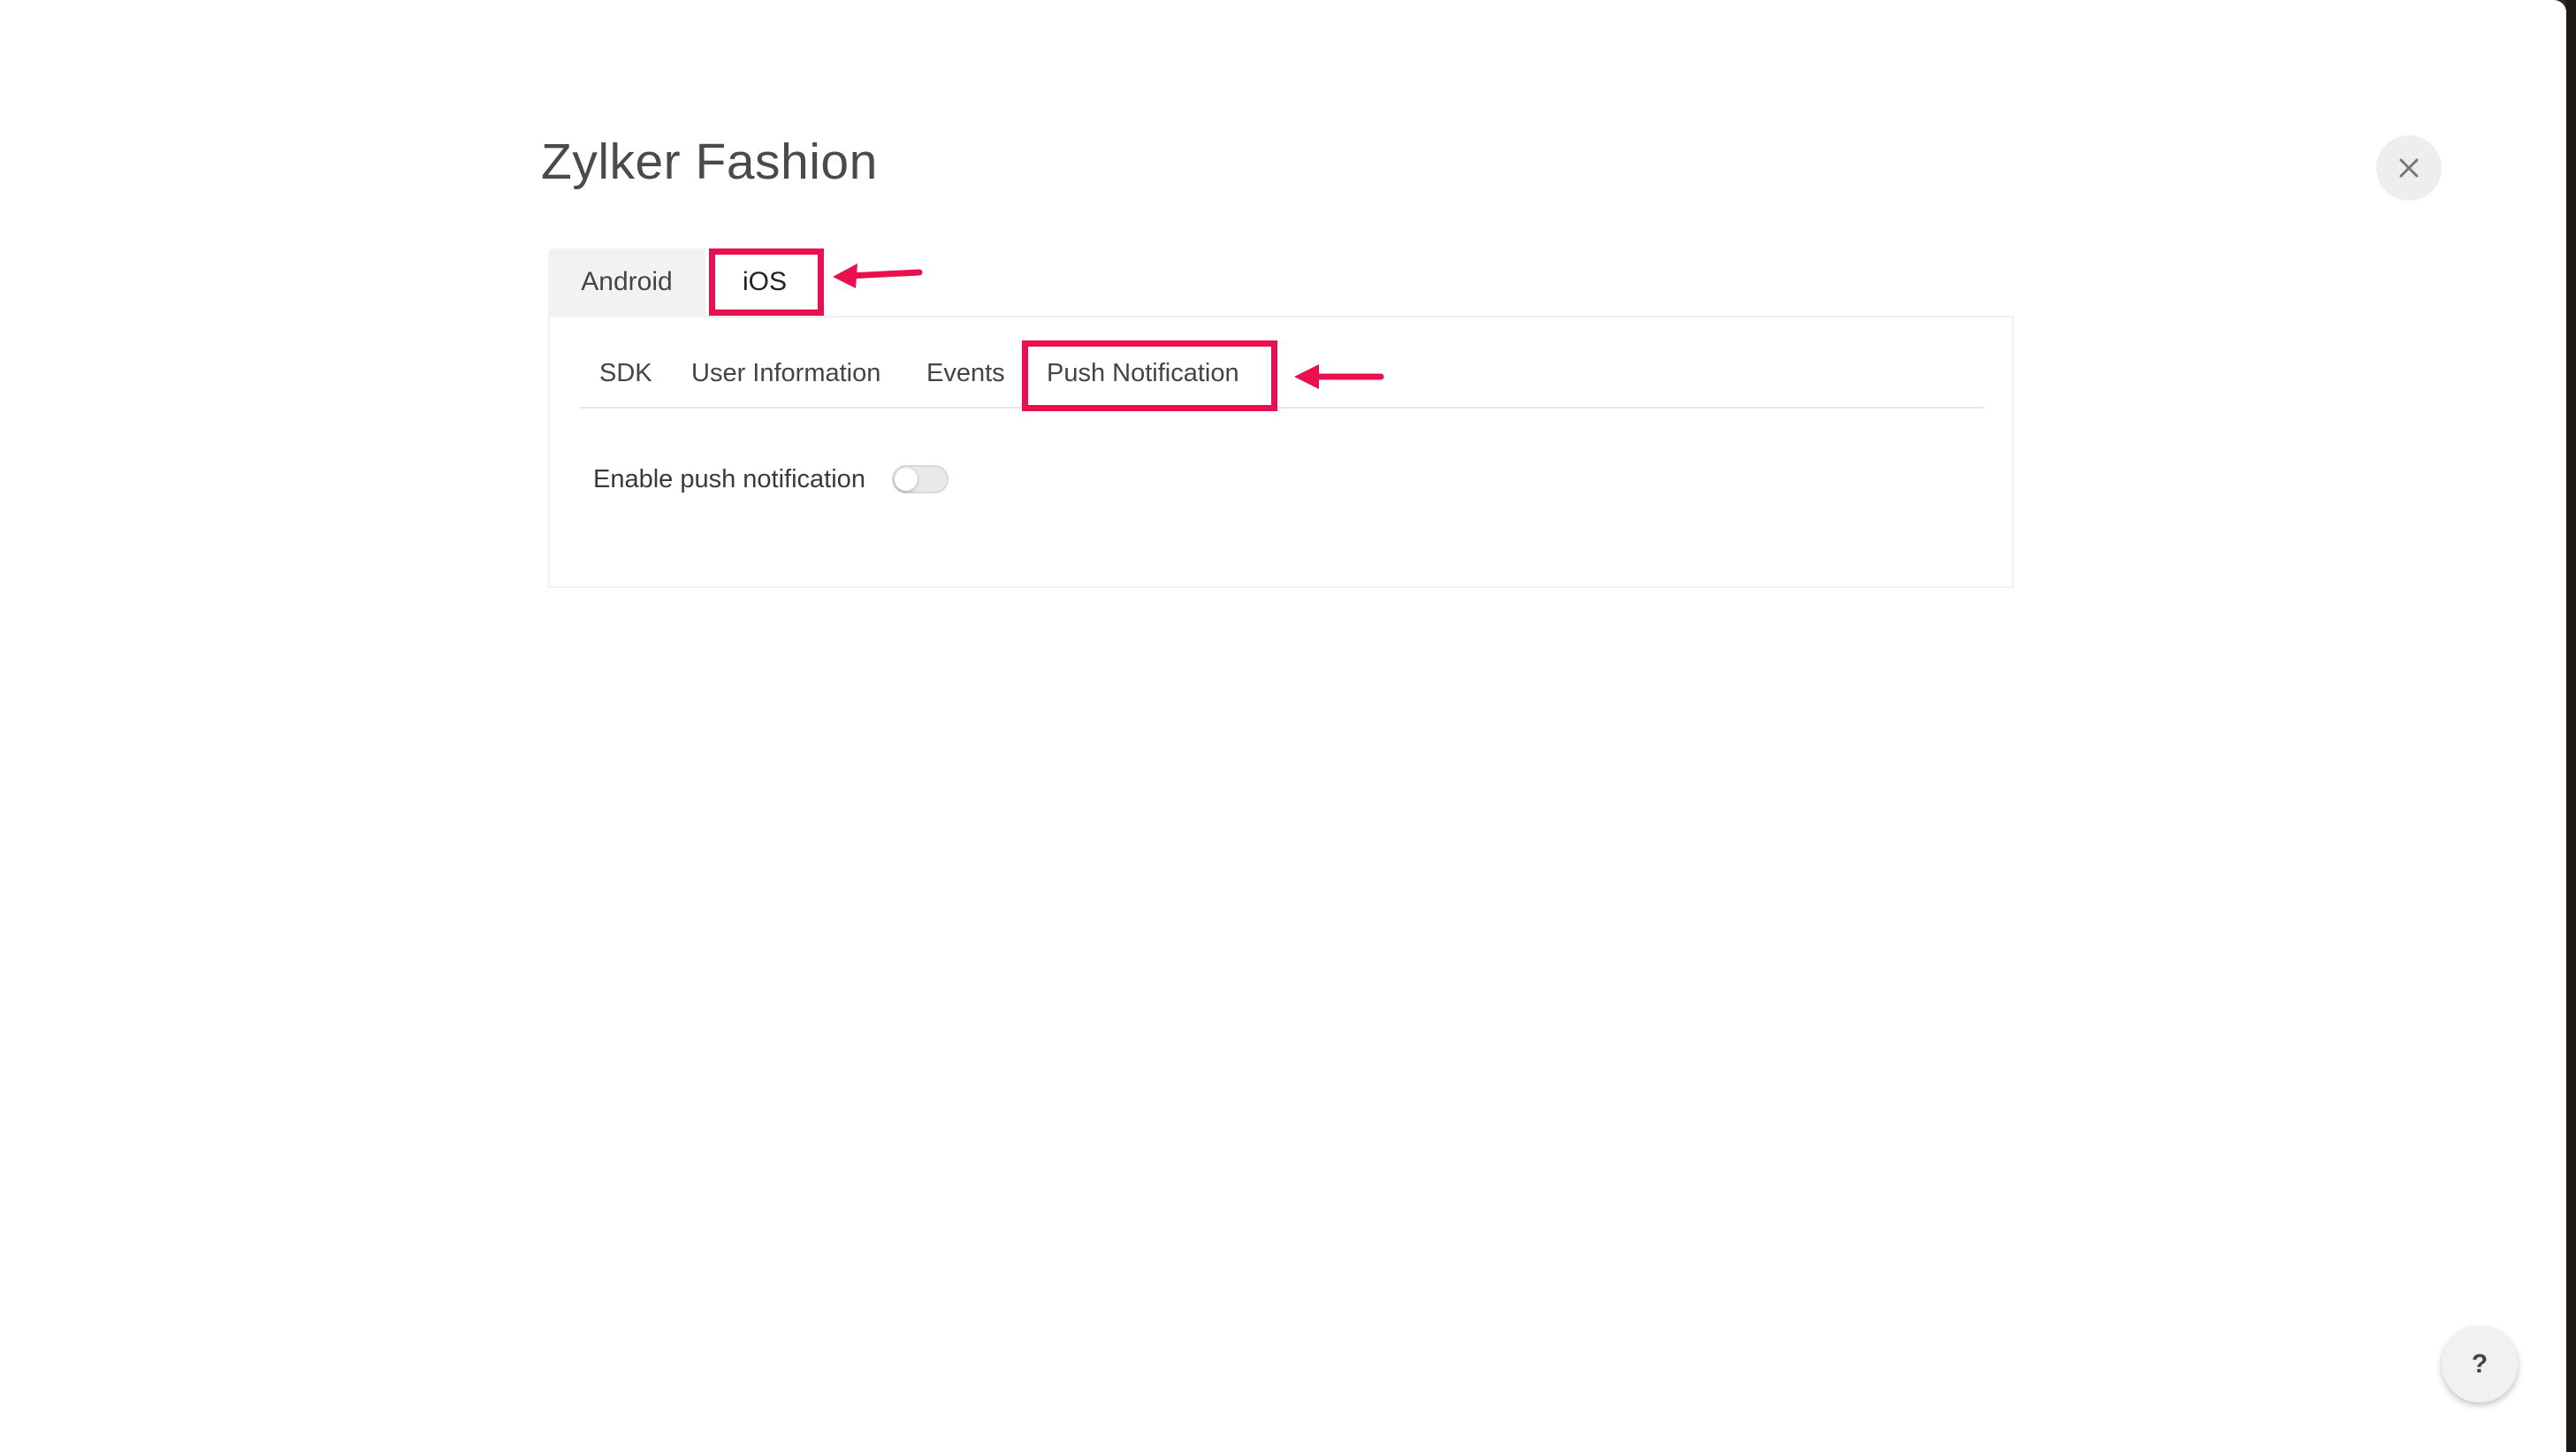 This screenshot has width=2576, height=1452. I want to click on platform-tabs: Android iOS, so click(686, 282).